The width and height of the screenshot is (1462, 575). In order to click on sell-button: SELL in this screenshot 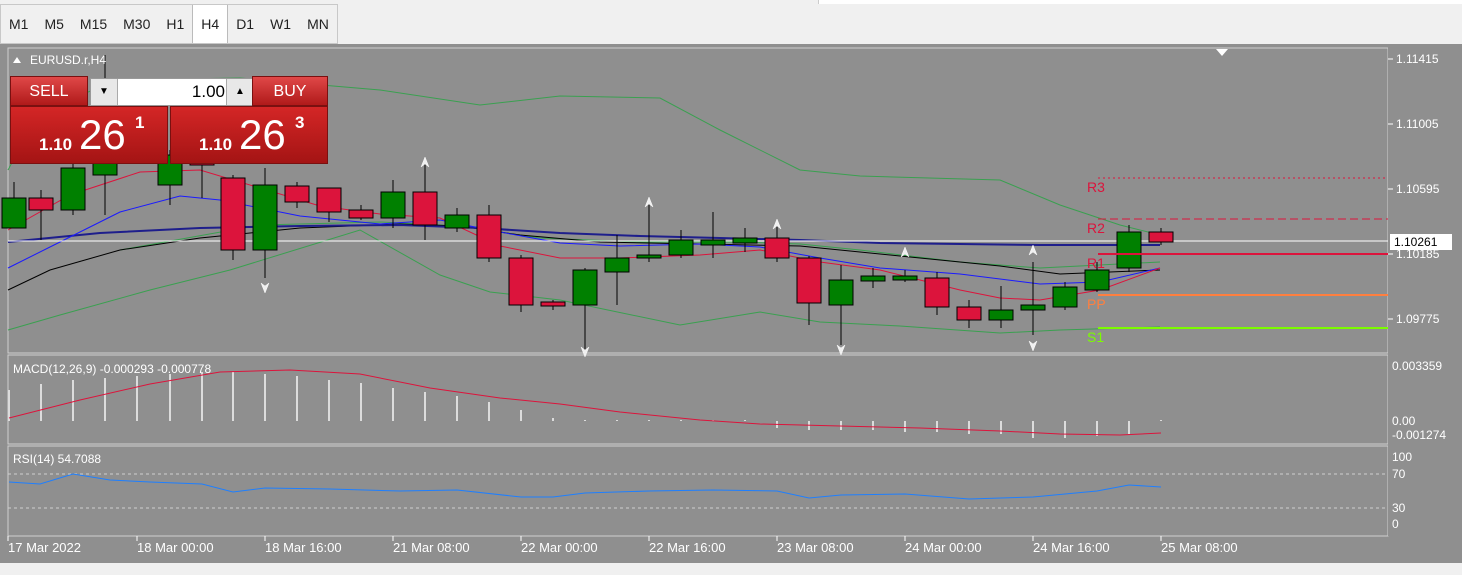, I will do `click(49, 91)`.